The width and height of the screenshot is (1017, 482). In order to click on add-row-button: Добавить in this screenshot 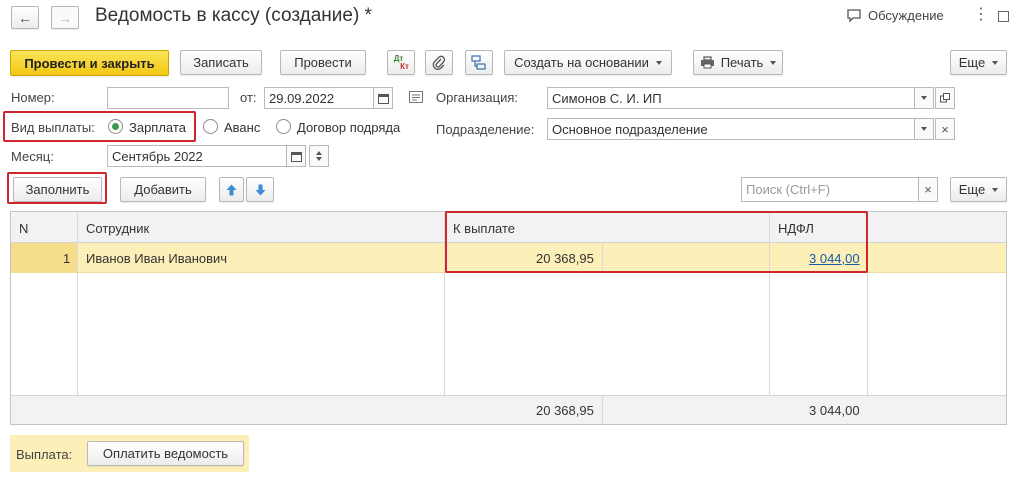, I will do `click(163, 189)`.